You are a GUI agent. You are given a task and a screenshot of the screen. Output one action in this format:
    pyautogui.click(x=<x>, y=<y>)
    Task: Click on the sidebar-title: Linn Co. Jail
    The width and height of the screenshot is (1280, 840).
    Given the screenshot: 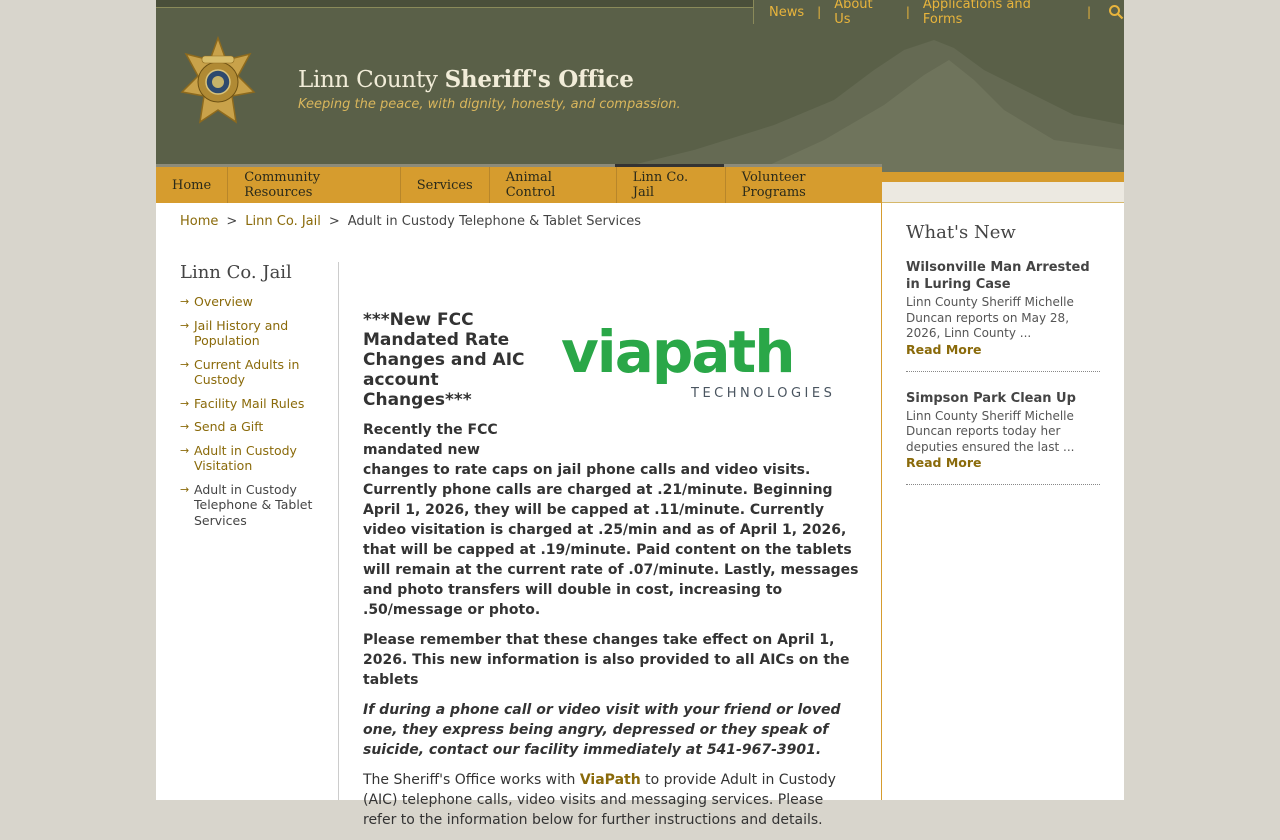 What is the action you would take?
    pyautogui.click(x=236, y=272)
    